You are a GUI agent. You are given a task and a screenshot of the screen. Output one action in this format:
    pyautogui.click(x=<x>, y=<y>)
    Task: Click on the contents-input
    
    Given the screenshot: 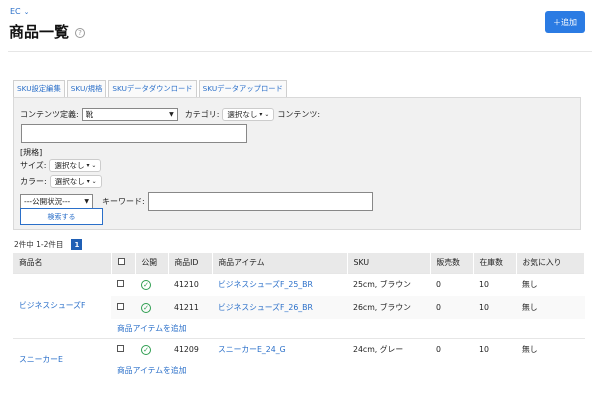 What is the action you would take?
    pyautogui.click(x=134, y=133)
    